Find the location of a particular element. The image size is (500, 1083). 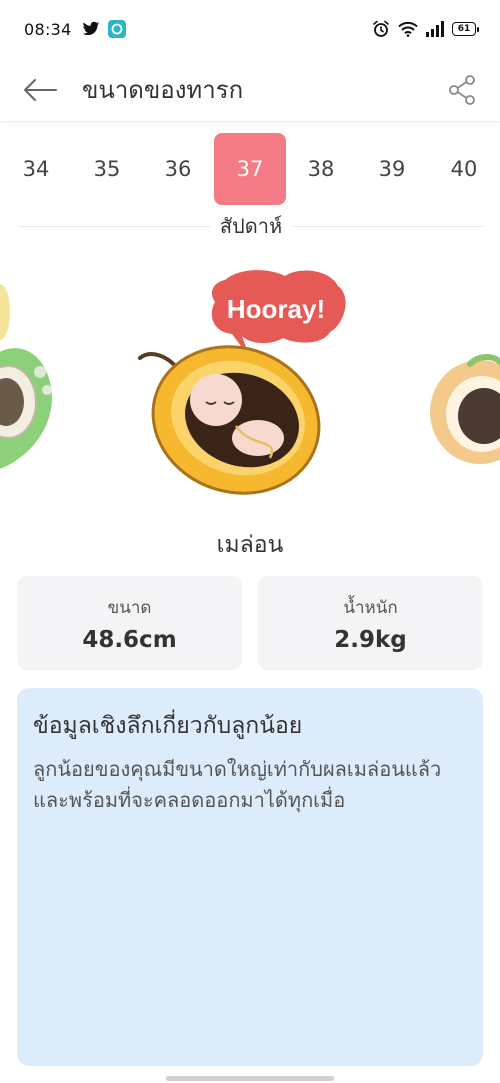

week-36: 36 is located at coordinates (178, 169).